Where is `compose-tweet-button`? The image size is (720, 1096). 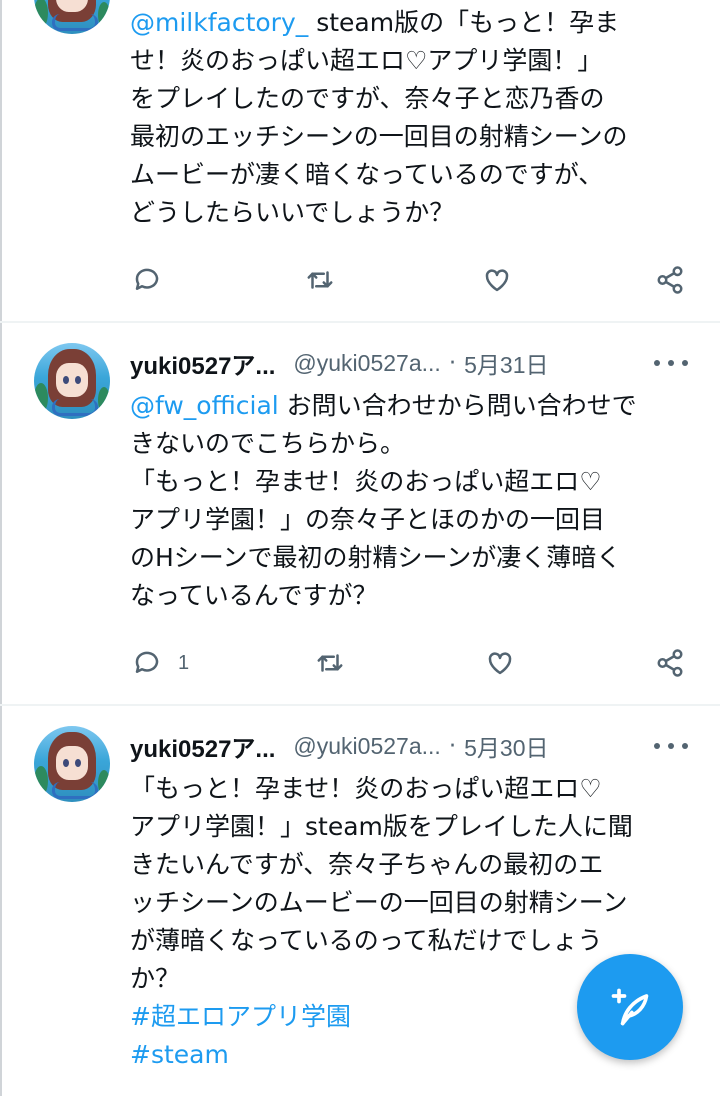 compose-tweet-button is located at coordinates (630, 1007).